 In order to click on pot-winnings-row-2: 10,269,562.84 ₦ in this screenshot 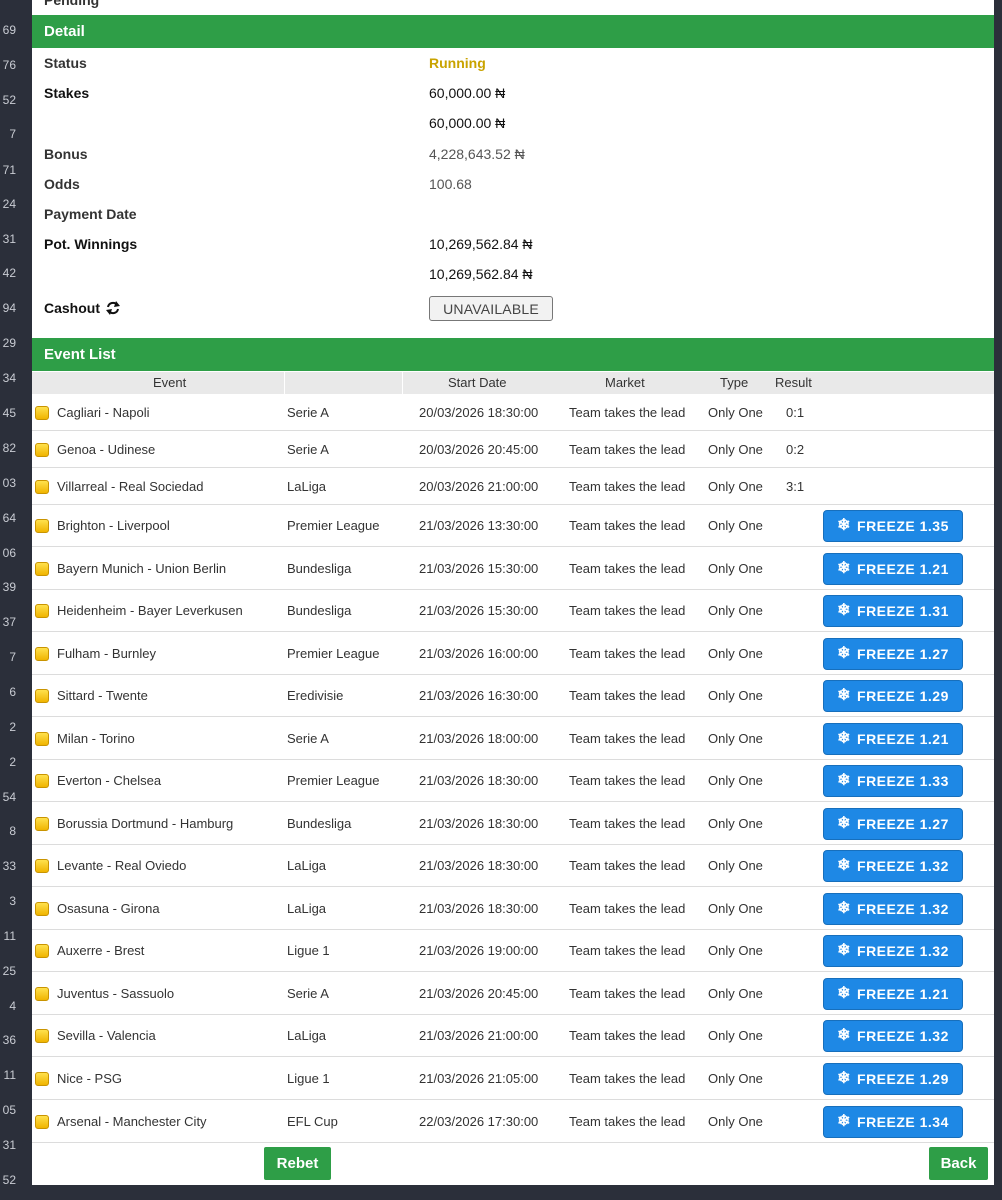, I will do `click(514, 274)`.